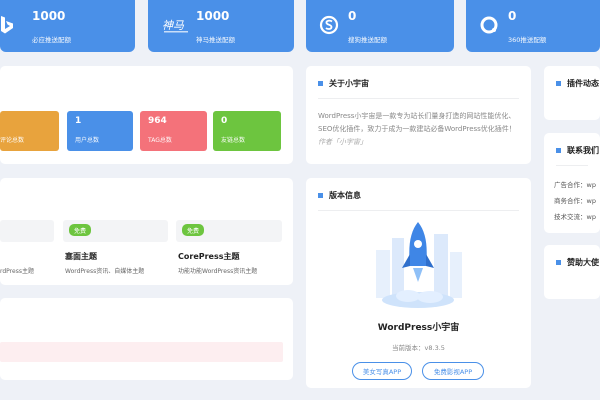  I want to click on card-title: 关于小宇宙, so click(343, 83).